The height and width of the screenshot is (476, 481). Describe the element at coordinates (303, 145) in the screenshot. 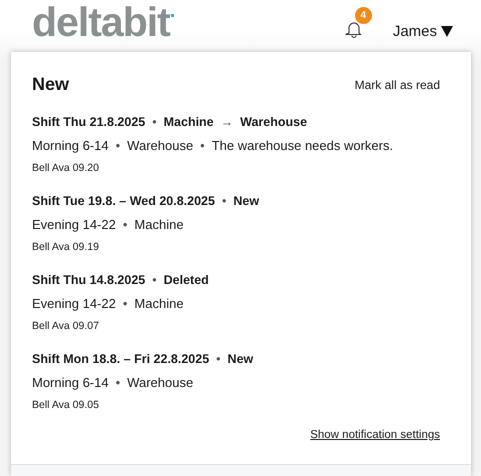

I see `notification-detail: The warehouse needs workers.` at that location.